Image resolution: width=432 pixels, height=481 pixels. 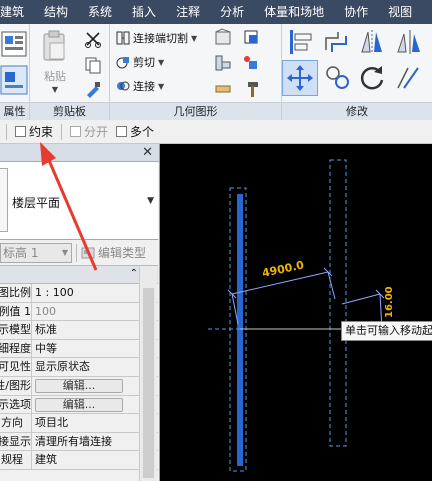 What do you see at coordinates (148, 383) in the screenshot?
I see `scrollbar-thumb` at bounding box center [148, 383].